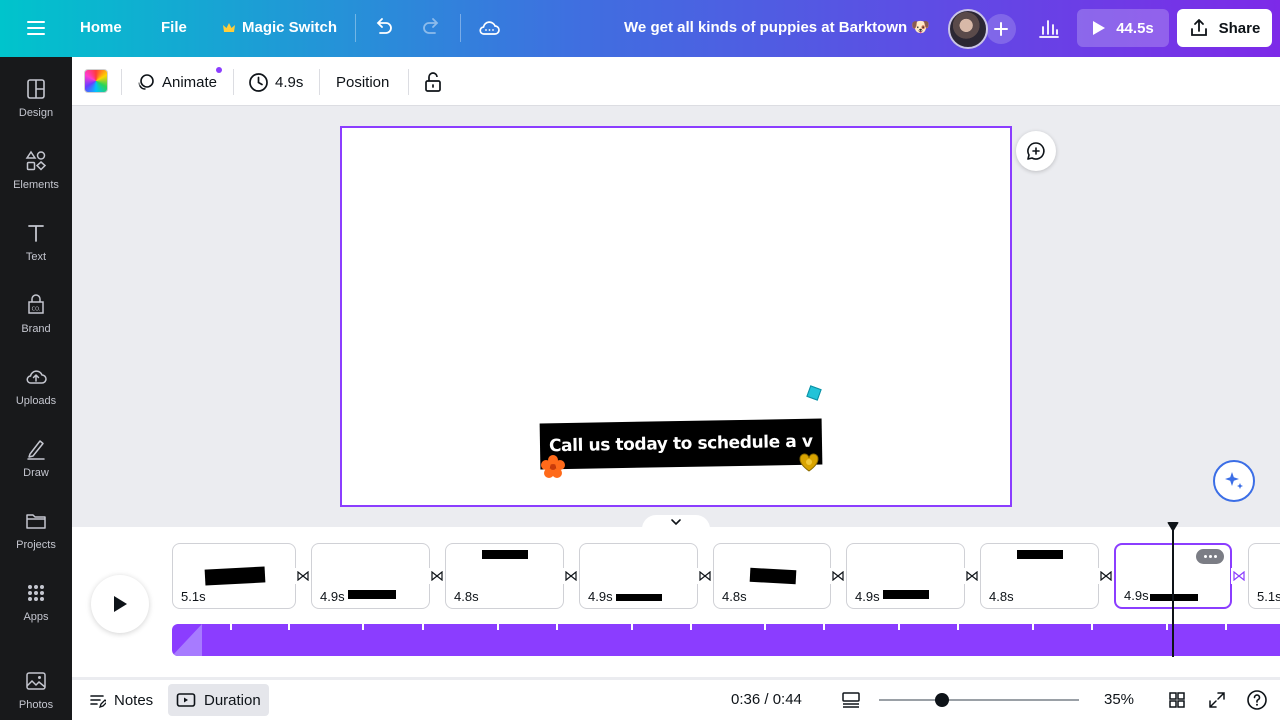 Image resolution: width=1280 pixels, height=720 pixels. Describe the element at coordinates (814, 393) in the screenshot. I see `gem-sticker` at that location.